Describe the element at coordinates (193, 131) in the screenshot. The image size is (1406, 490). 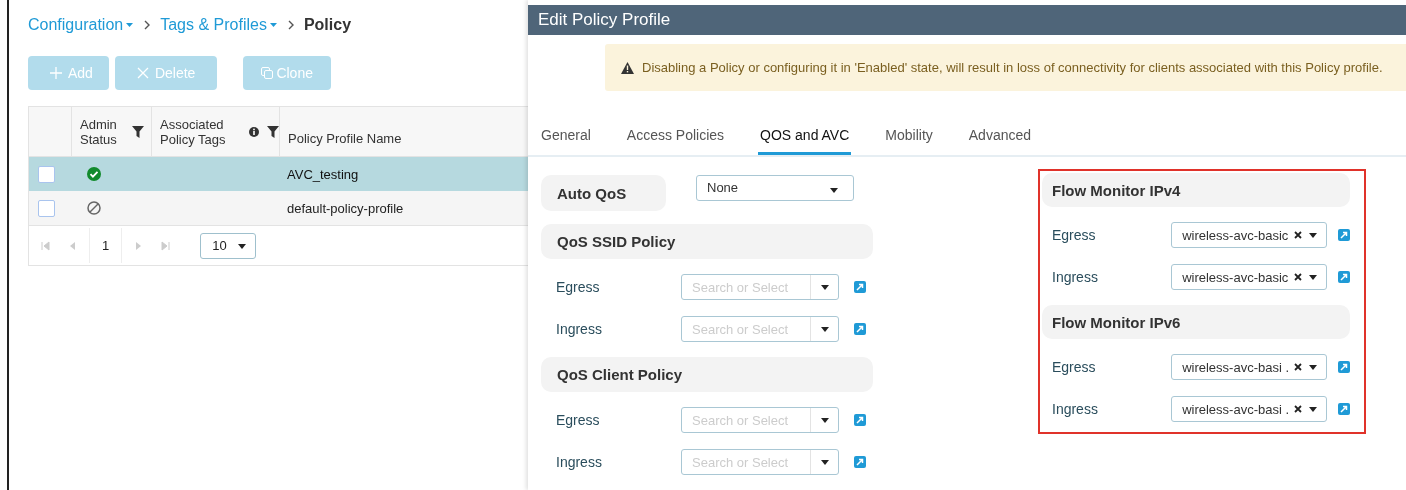
I see `column-header: Associated Policy Tags` at that location.